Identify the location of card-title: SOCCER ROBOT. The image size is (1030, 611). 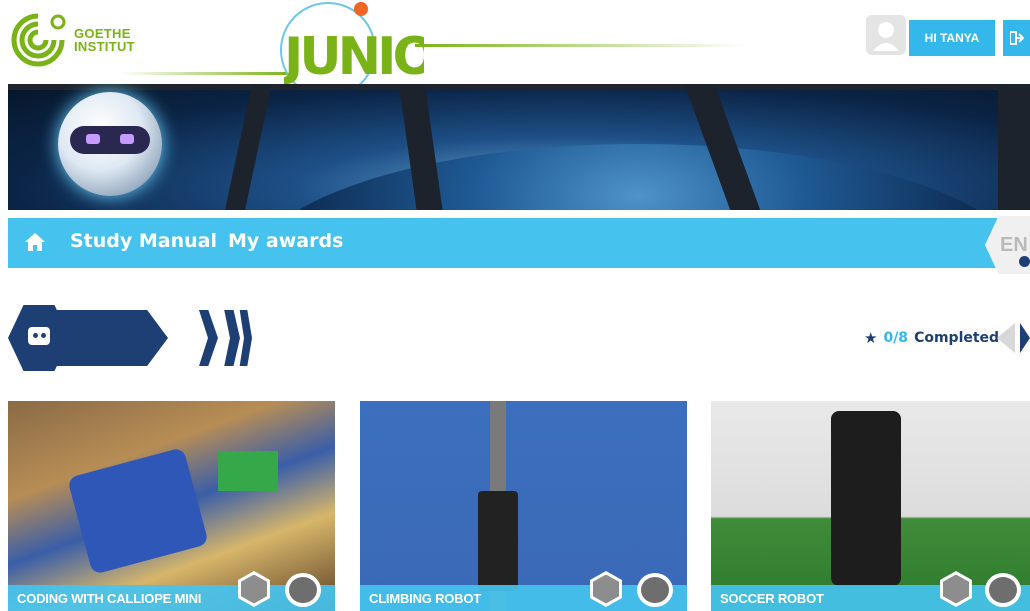
(772, 598).